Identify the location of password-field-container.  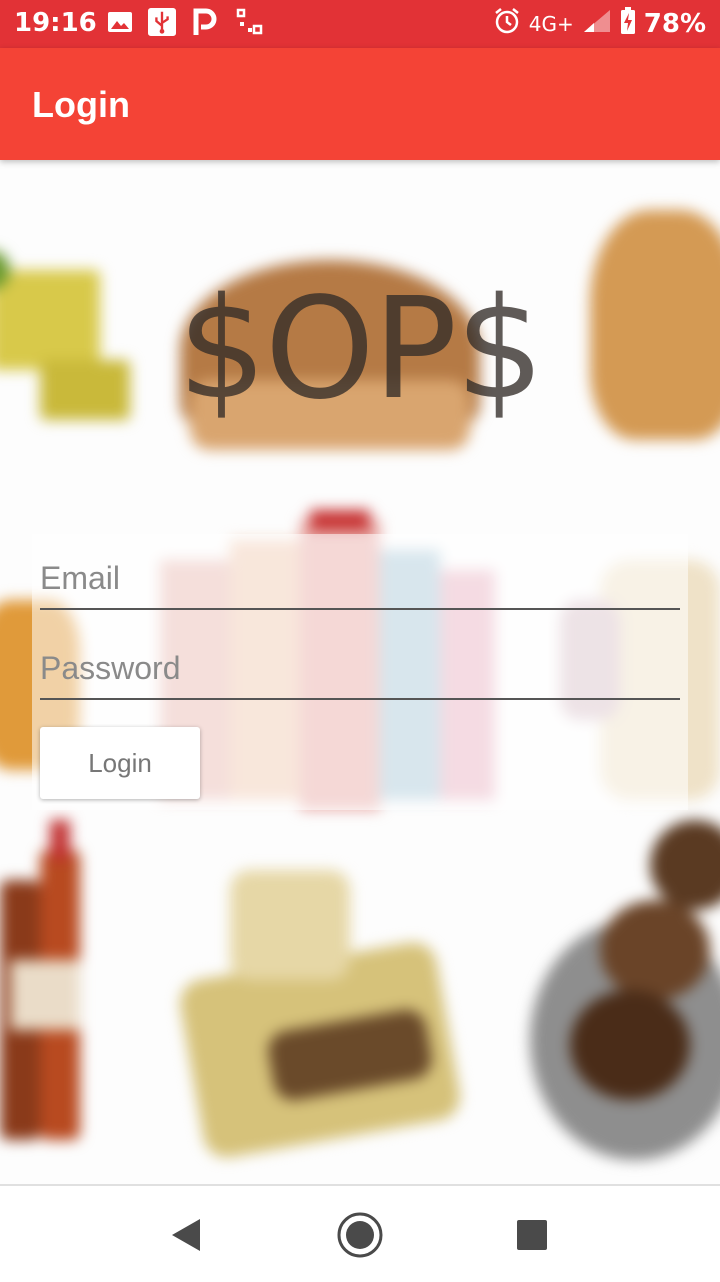
(360, 669).